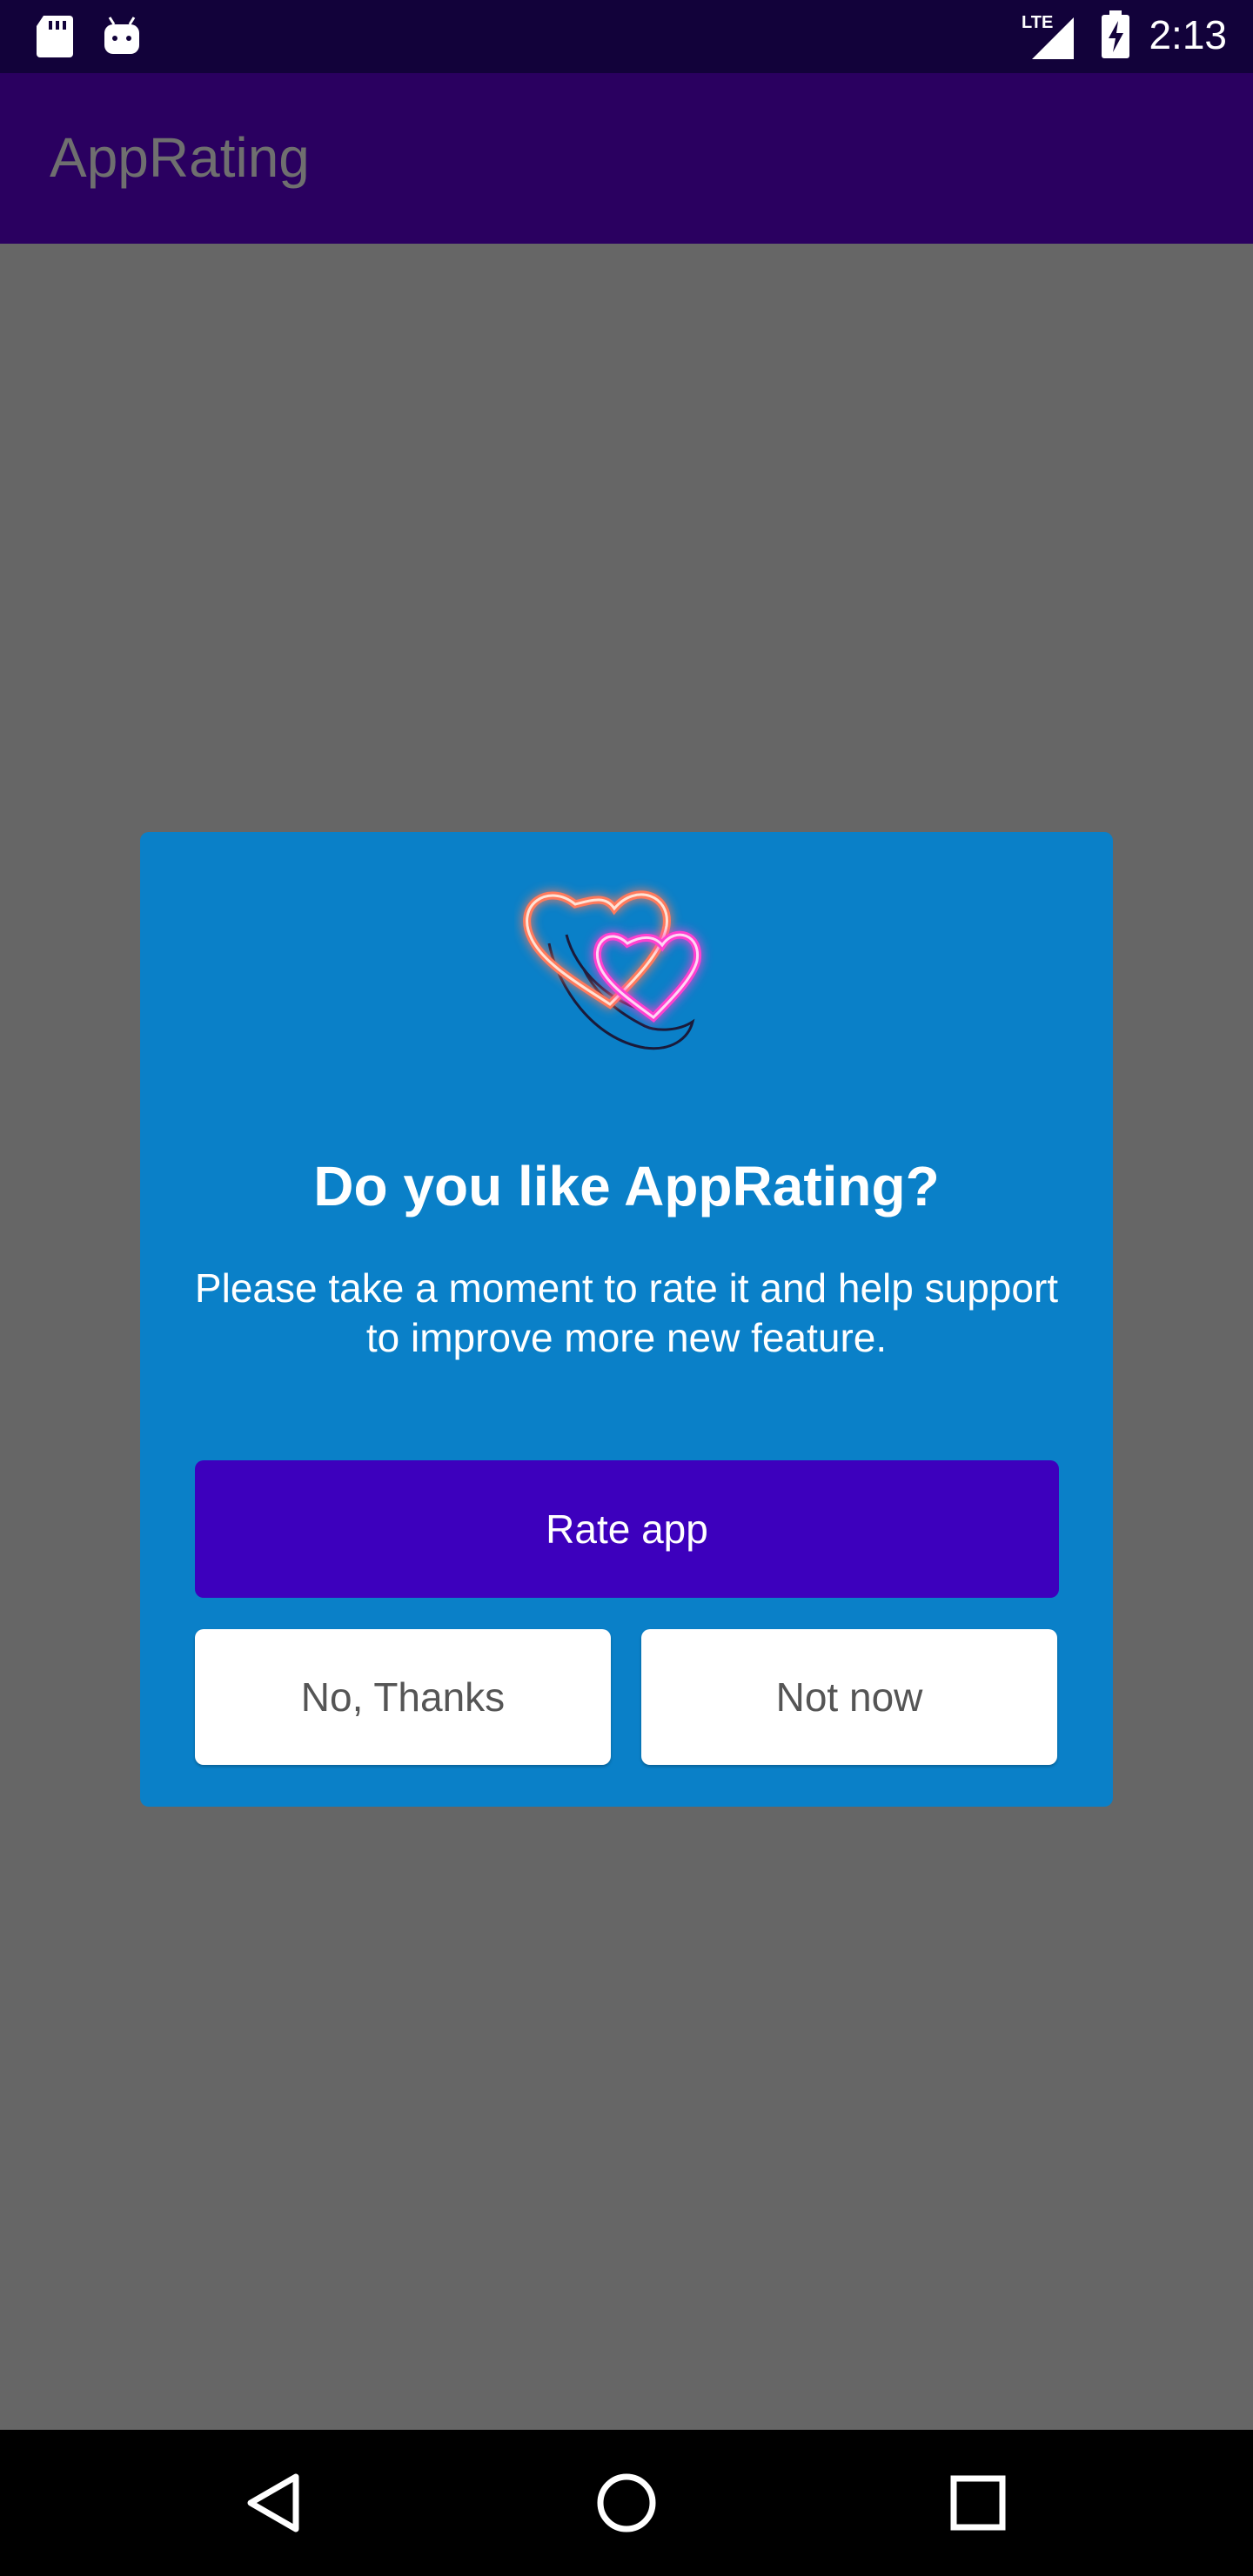 Image resolution: width=1253 pixels, height=2576 pixels. What do you see at coordinates (1188, 34) in the screenshot?
I see `status-time: 2:13` at bounding box center [1188, 34].